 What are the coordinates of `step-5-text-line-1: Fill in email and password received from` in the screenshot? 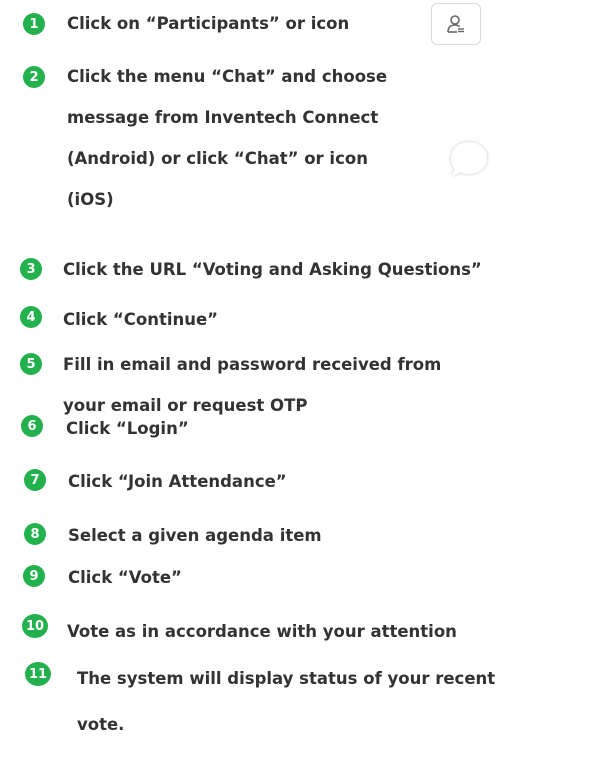 It's located at (252, 364).